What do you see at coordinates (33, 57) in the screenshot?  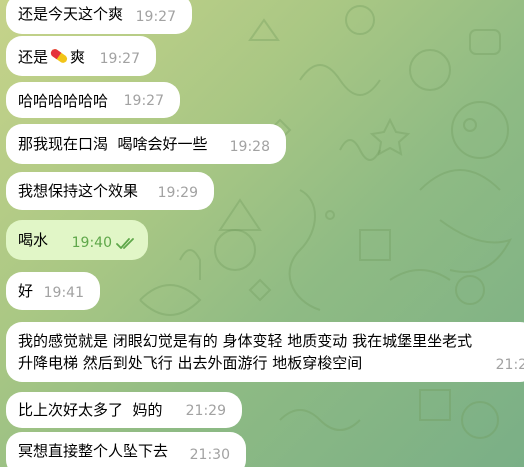 I see `message-text-before-emoji: 还是` at bounding box center [33, 57].